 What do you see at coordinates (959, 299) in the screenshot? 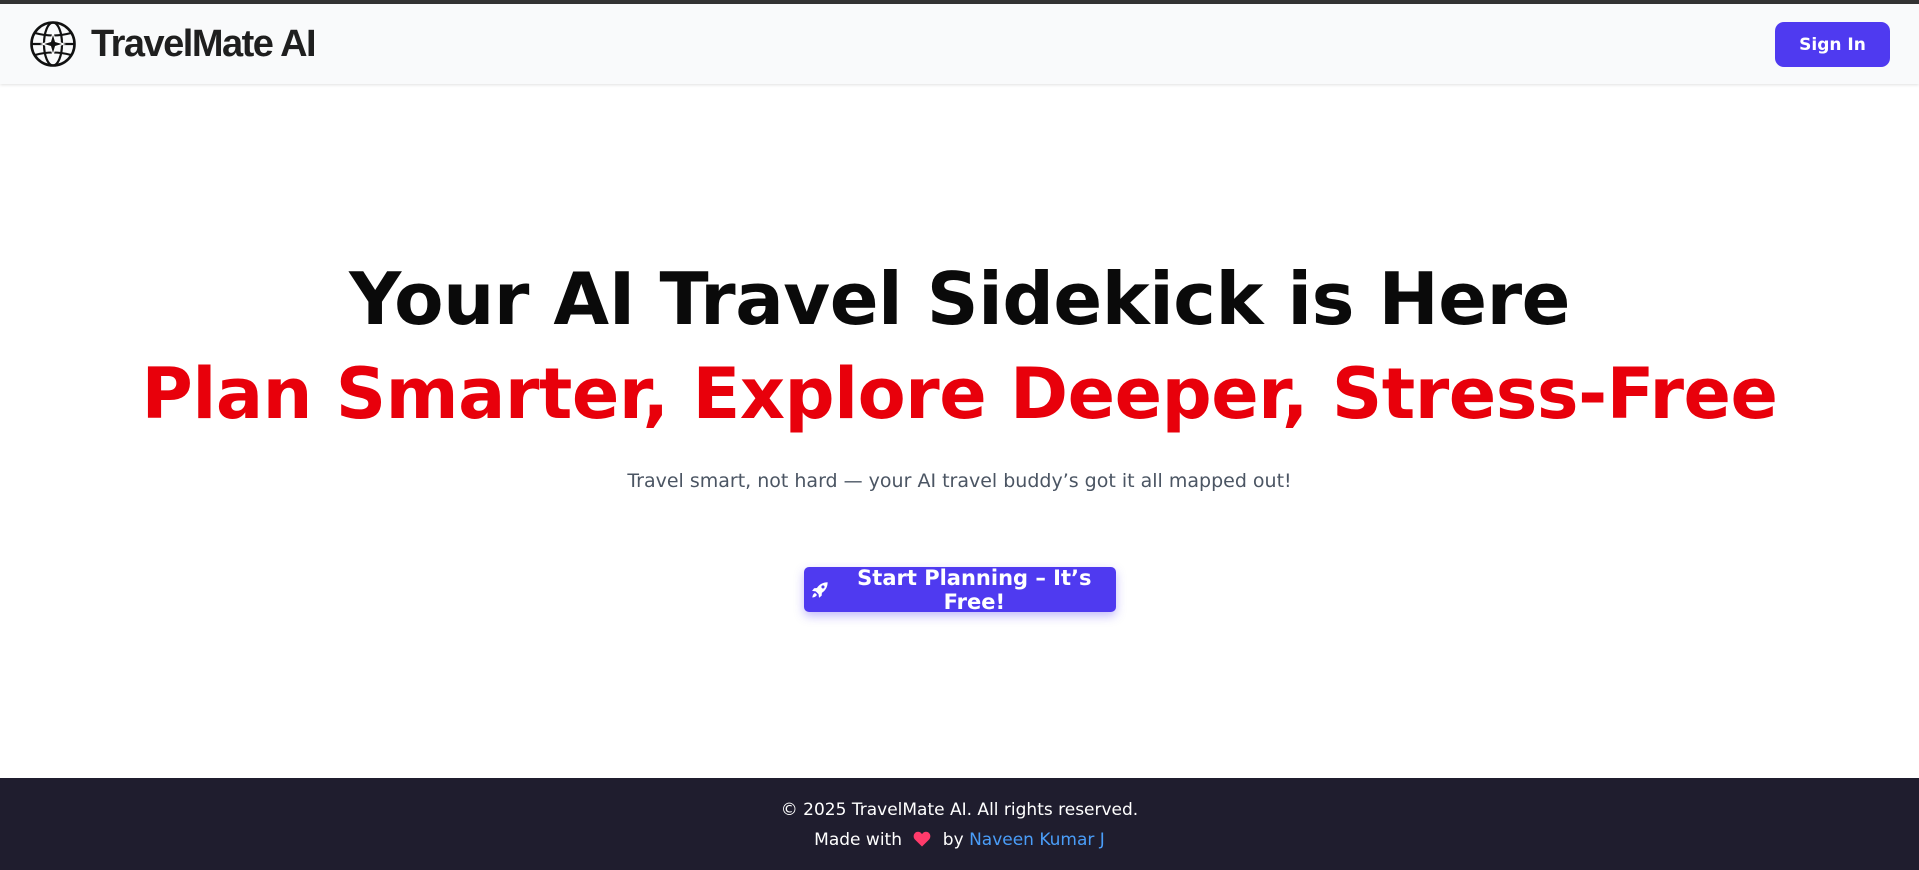
I see `hero-title: Your AI Travel Sidekick is Here` at bounding box center [959, 299].